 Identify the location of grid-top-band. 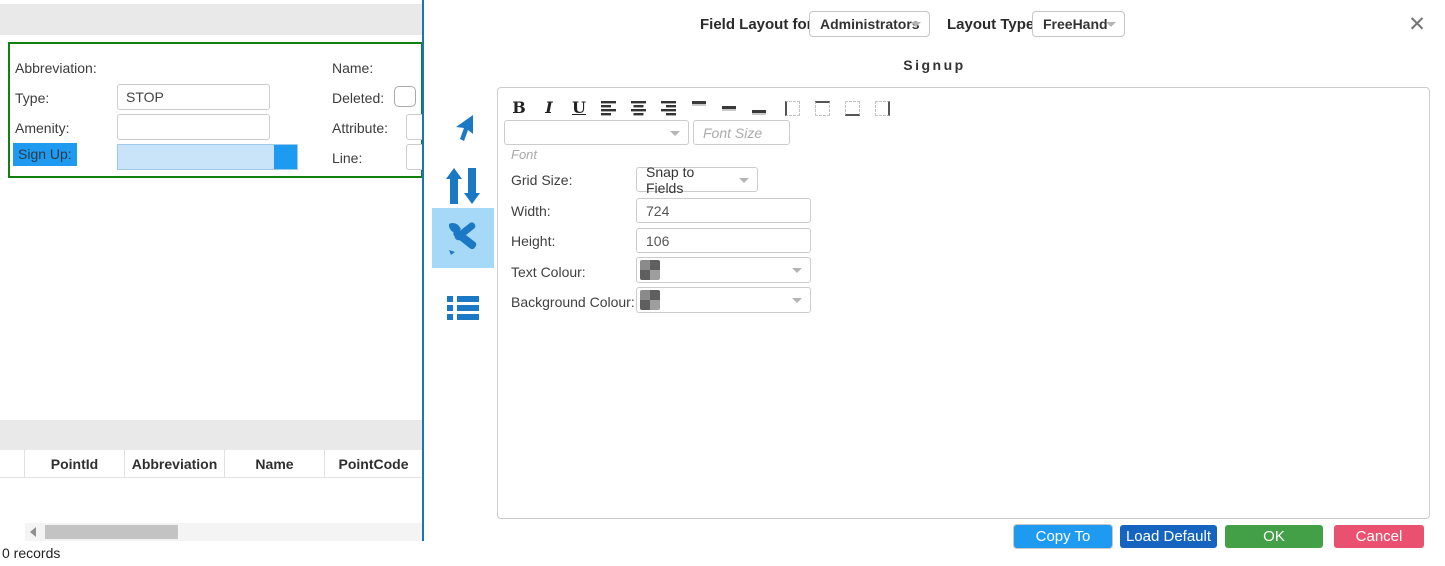
(211, 435).